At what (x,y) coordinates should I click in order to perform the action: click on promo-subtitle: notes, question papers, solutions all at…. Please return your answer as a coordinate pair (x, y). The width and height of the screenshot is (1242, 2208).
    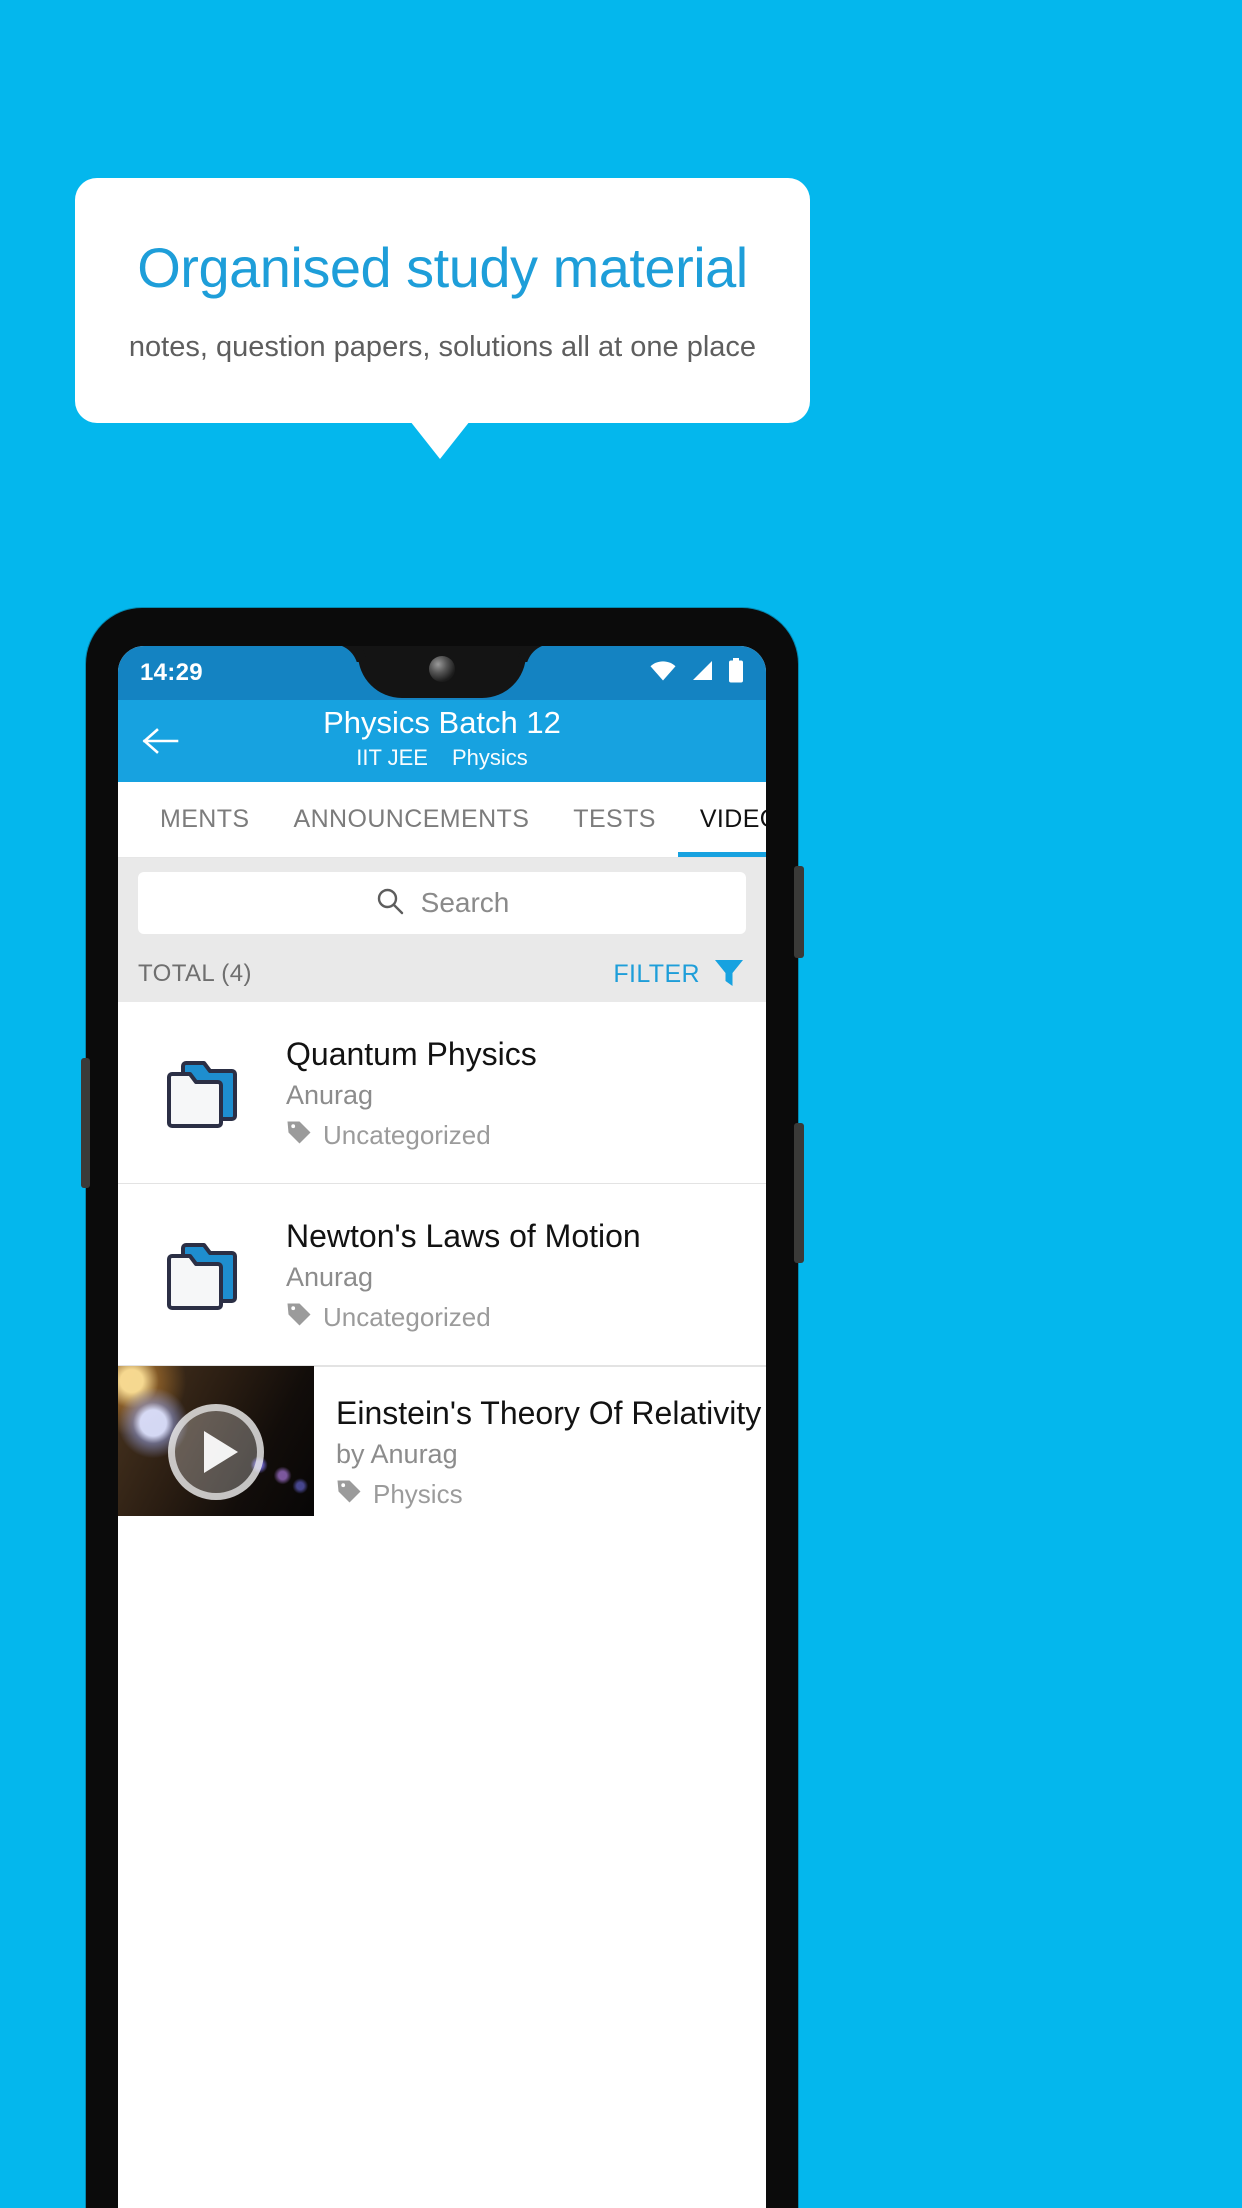
    Looking at the image, I should click on (442, 346).